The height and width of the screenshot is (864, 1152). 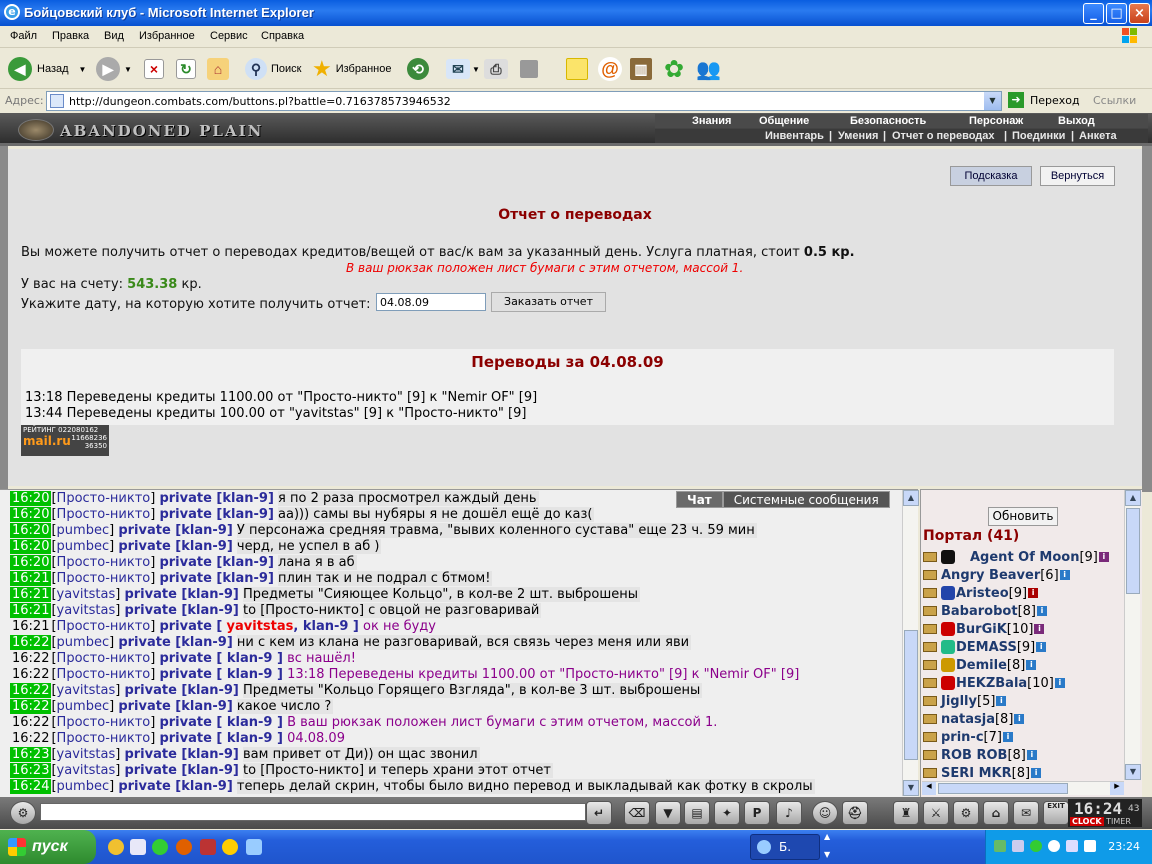 I want to click on player-nick: Jiglly, so click(x=959, y=701).